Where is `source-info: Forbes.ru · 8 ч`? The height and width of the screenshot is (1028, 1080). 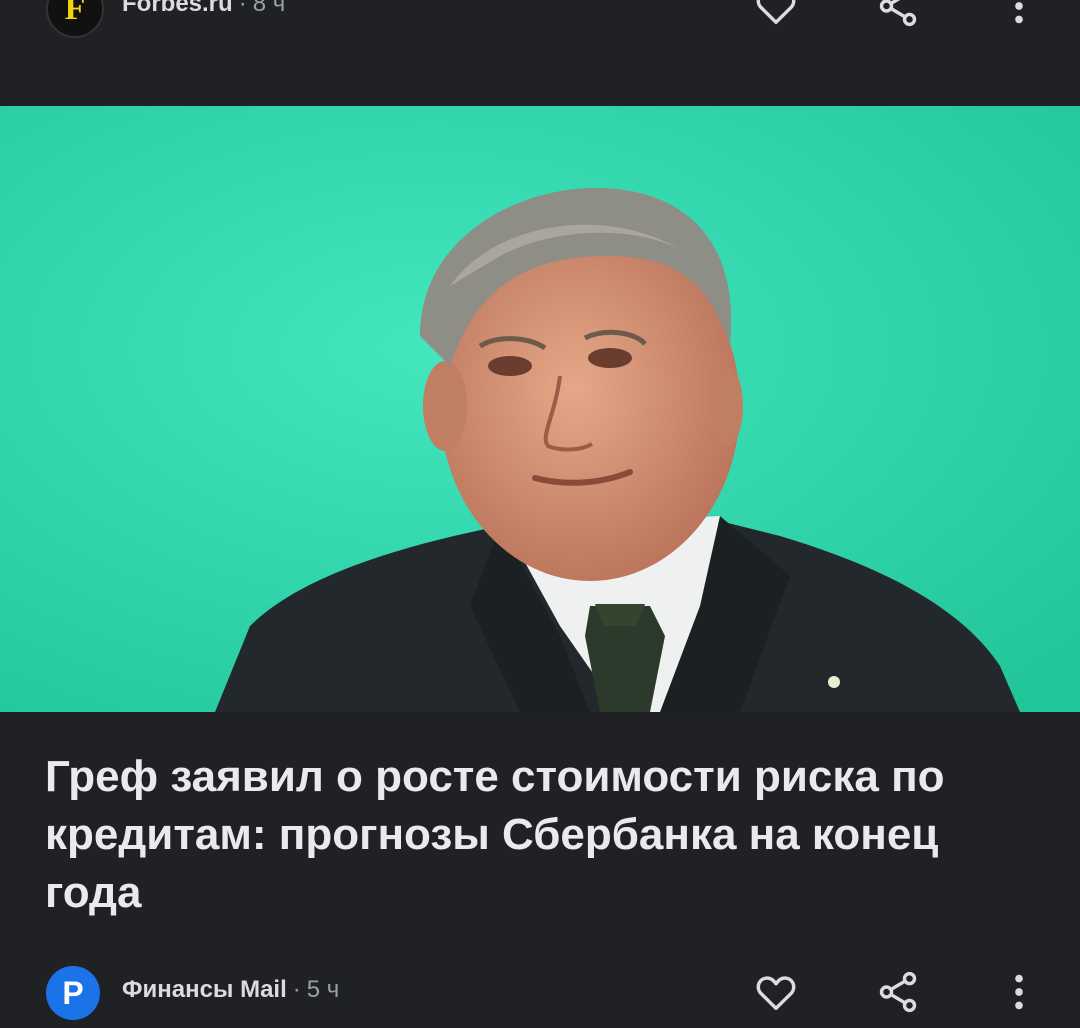 source-info: Forbes.ru · 8 ч is located at coordinates (203, 9).